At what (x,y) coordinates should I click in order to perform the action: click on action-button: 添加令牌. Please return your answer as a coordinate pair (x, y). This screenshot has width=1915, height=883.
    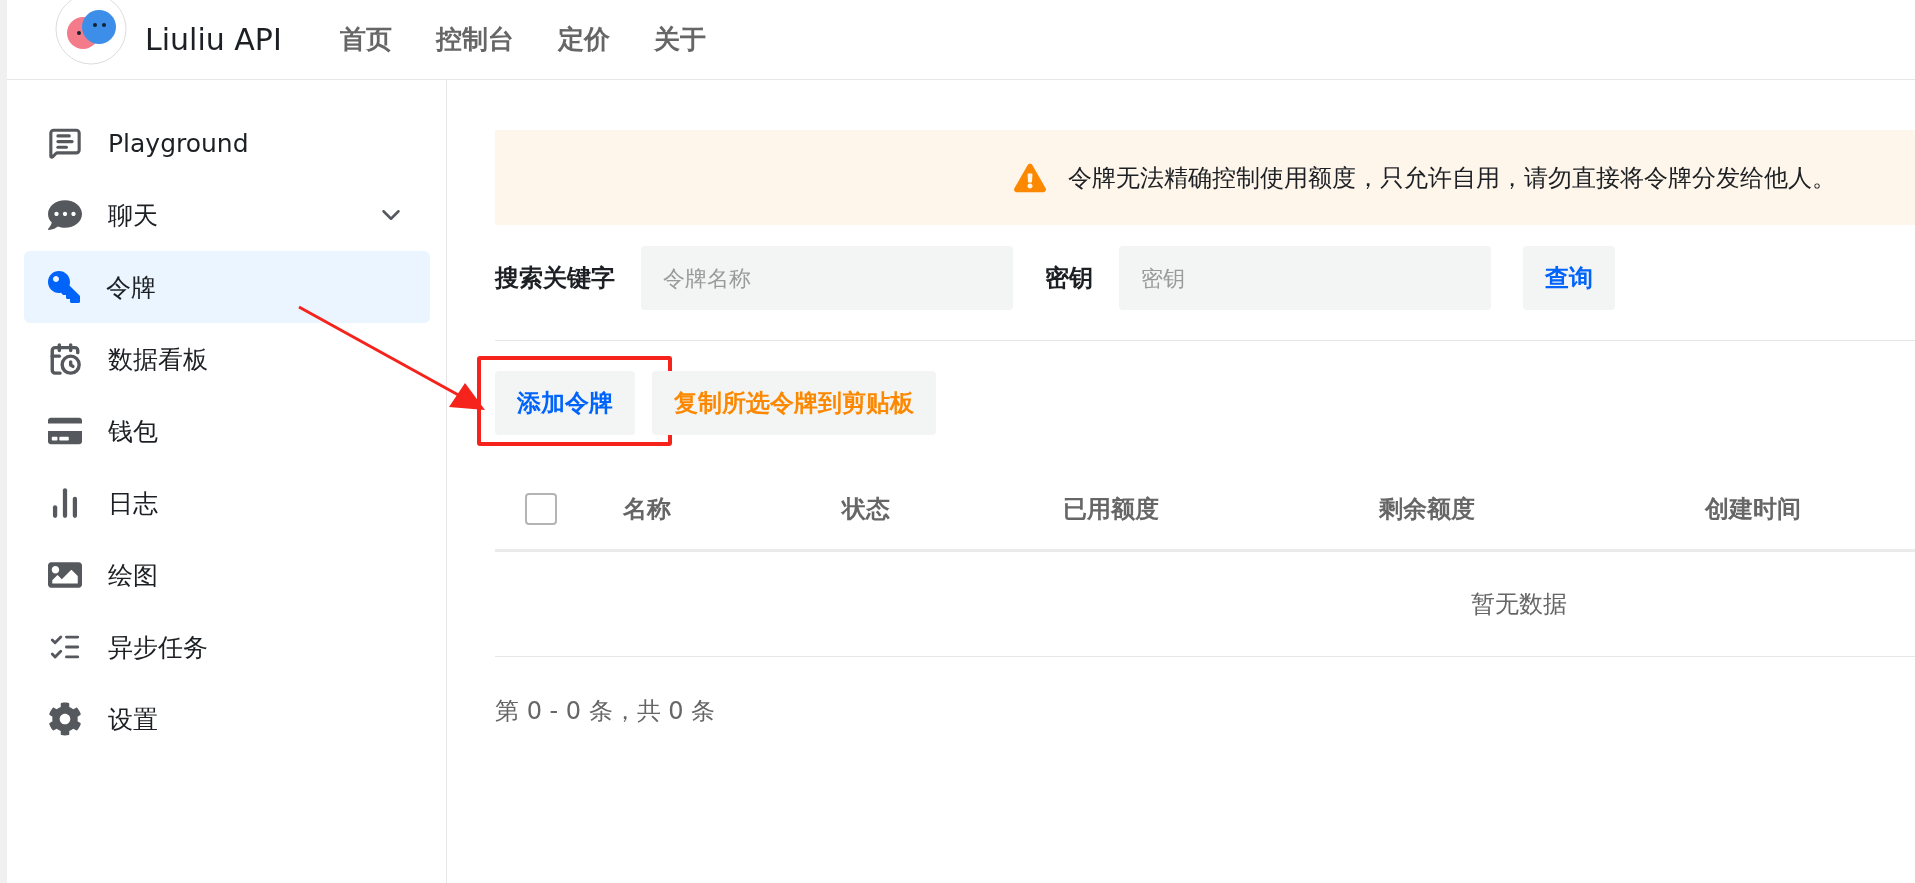
    Looking at the image, I should click on (565, 403).